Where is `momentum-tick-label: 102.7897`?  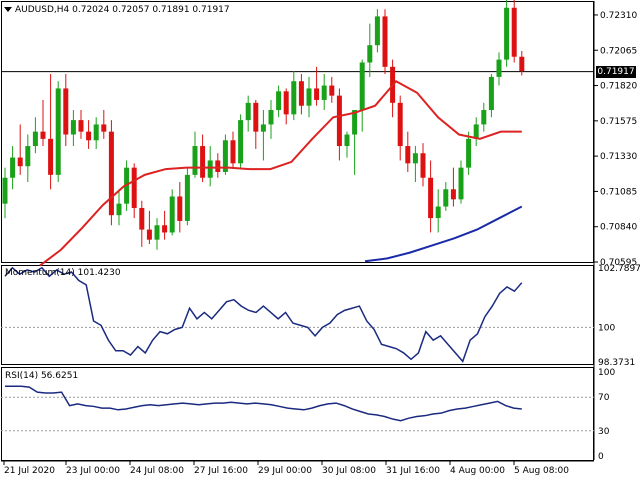 momentum-tick-label: 102.7897 is located at coordinates (619, 269).